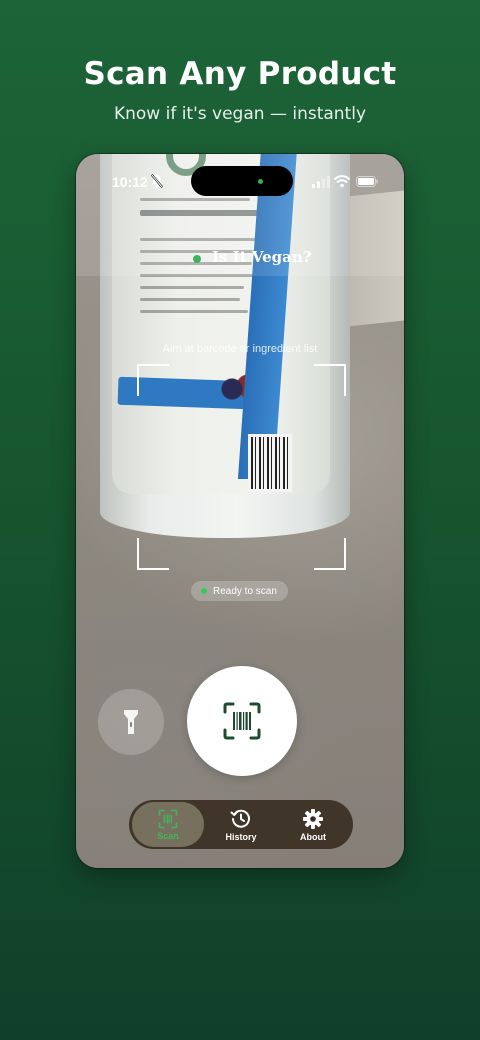  What do you see at coordinates (240, 74) in the screenshot?
I see `promo-headline: Scan Any Product` at bounding box center [240, 74].